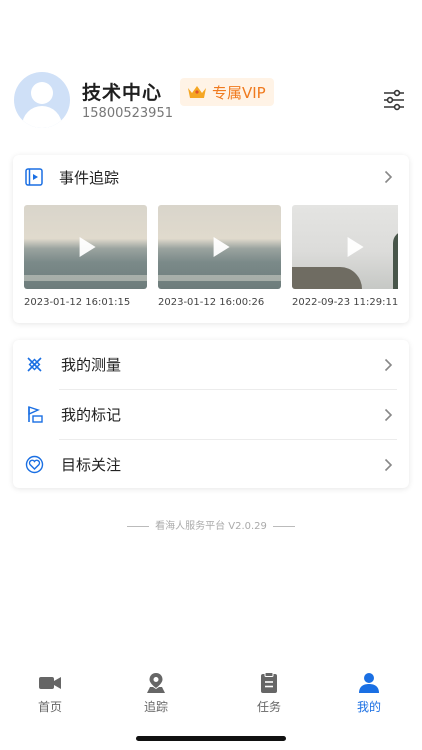 The width and height of the screenshot is (422, 750). What do you see at coordinates (156, 683) in the screenshot?
I see `location-pin-icon` at bounding box center [156, 683].